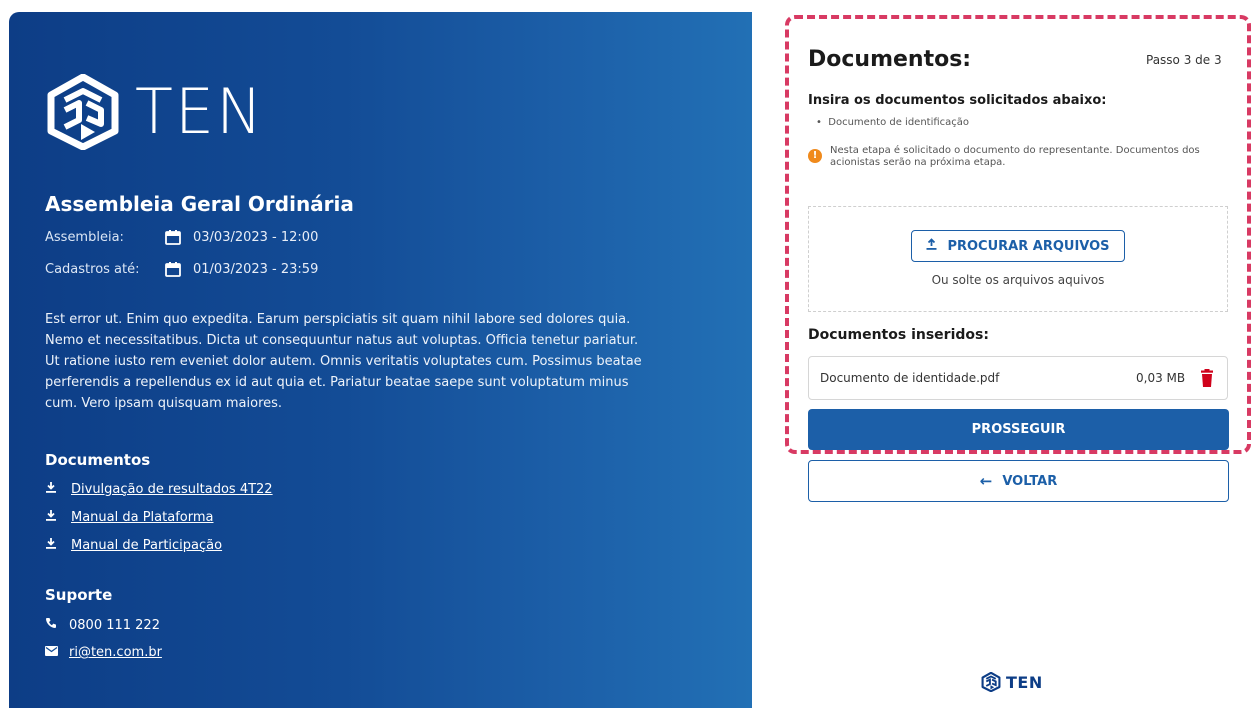 The width and height of the screenshot is (1253, 708). Describe the element at coordinates (890, 59) in the screenshot. I see `form-title: Documentos:` at that location.